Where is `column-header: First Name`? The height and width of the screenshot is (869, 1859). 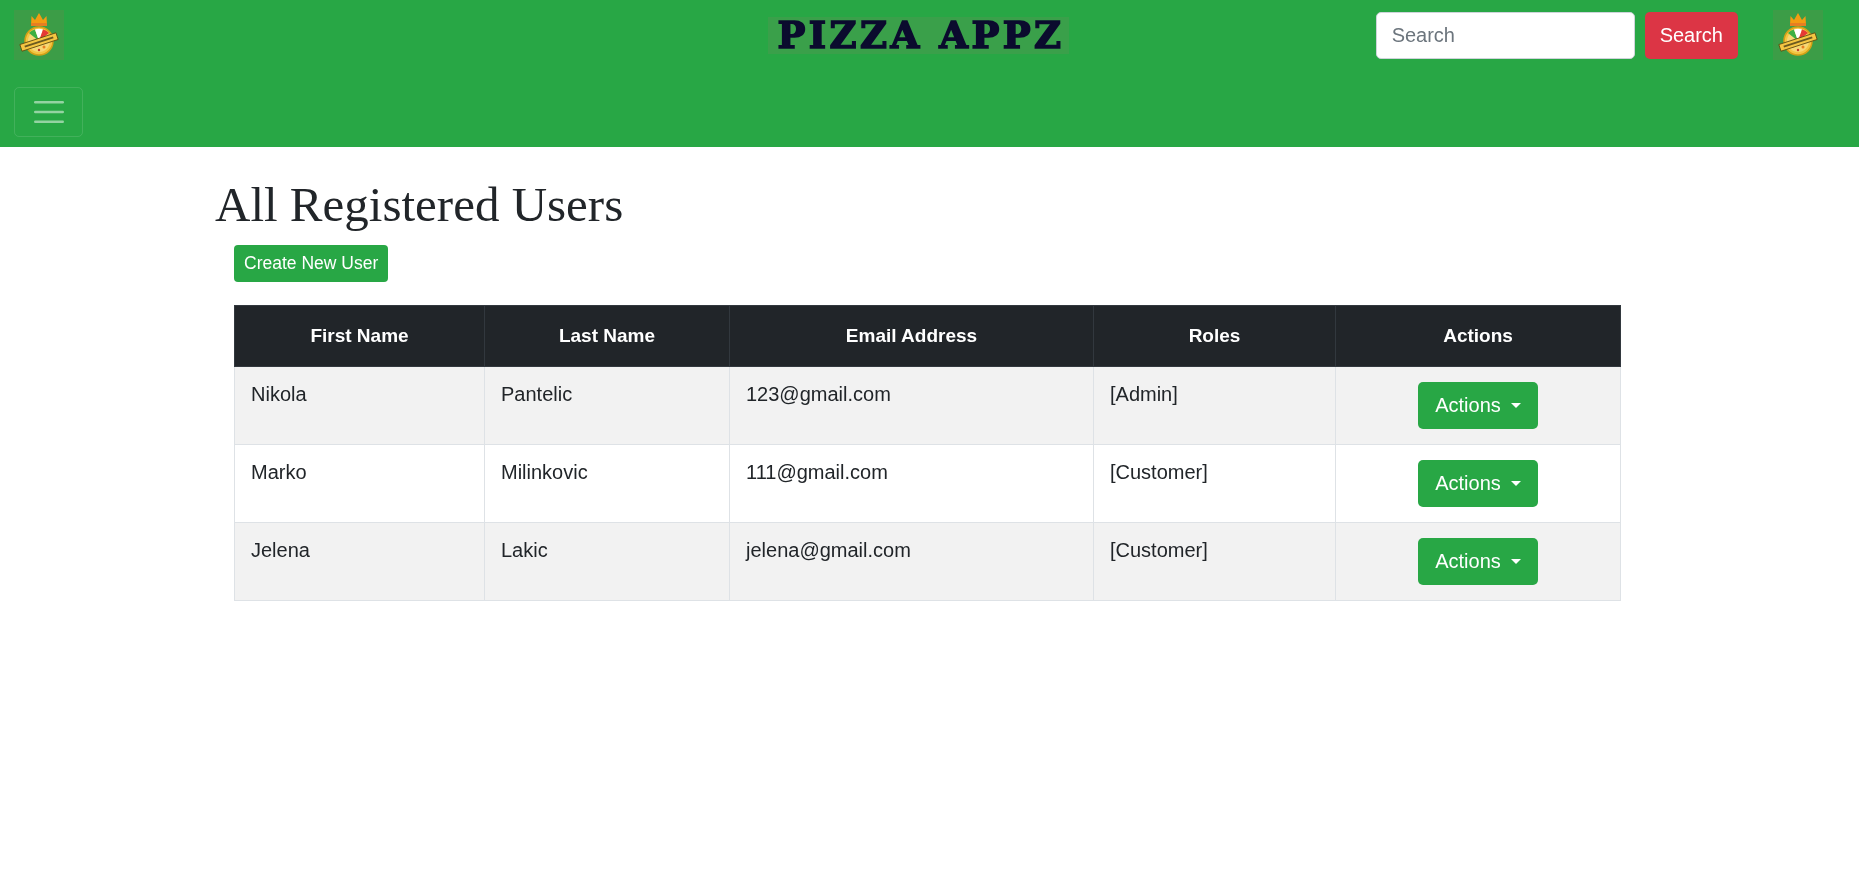
column-header: First Name is located at coordinates (359, 336).